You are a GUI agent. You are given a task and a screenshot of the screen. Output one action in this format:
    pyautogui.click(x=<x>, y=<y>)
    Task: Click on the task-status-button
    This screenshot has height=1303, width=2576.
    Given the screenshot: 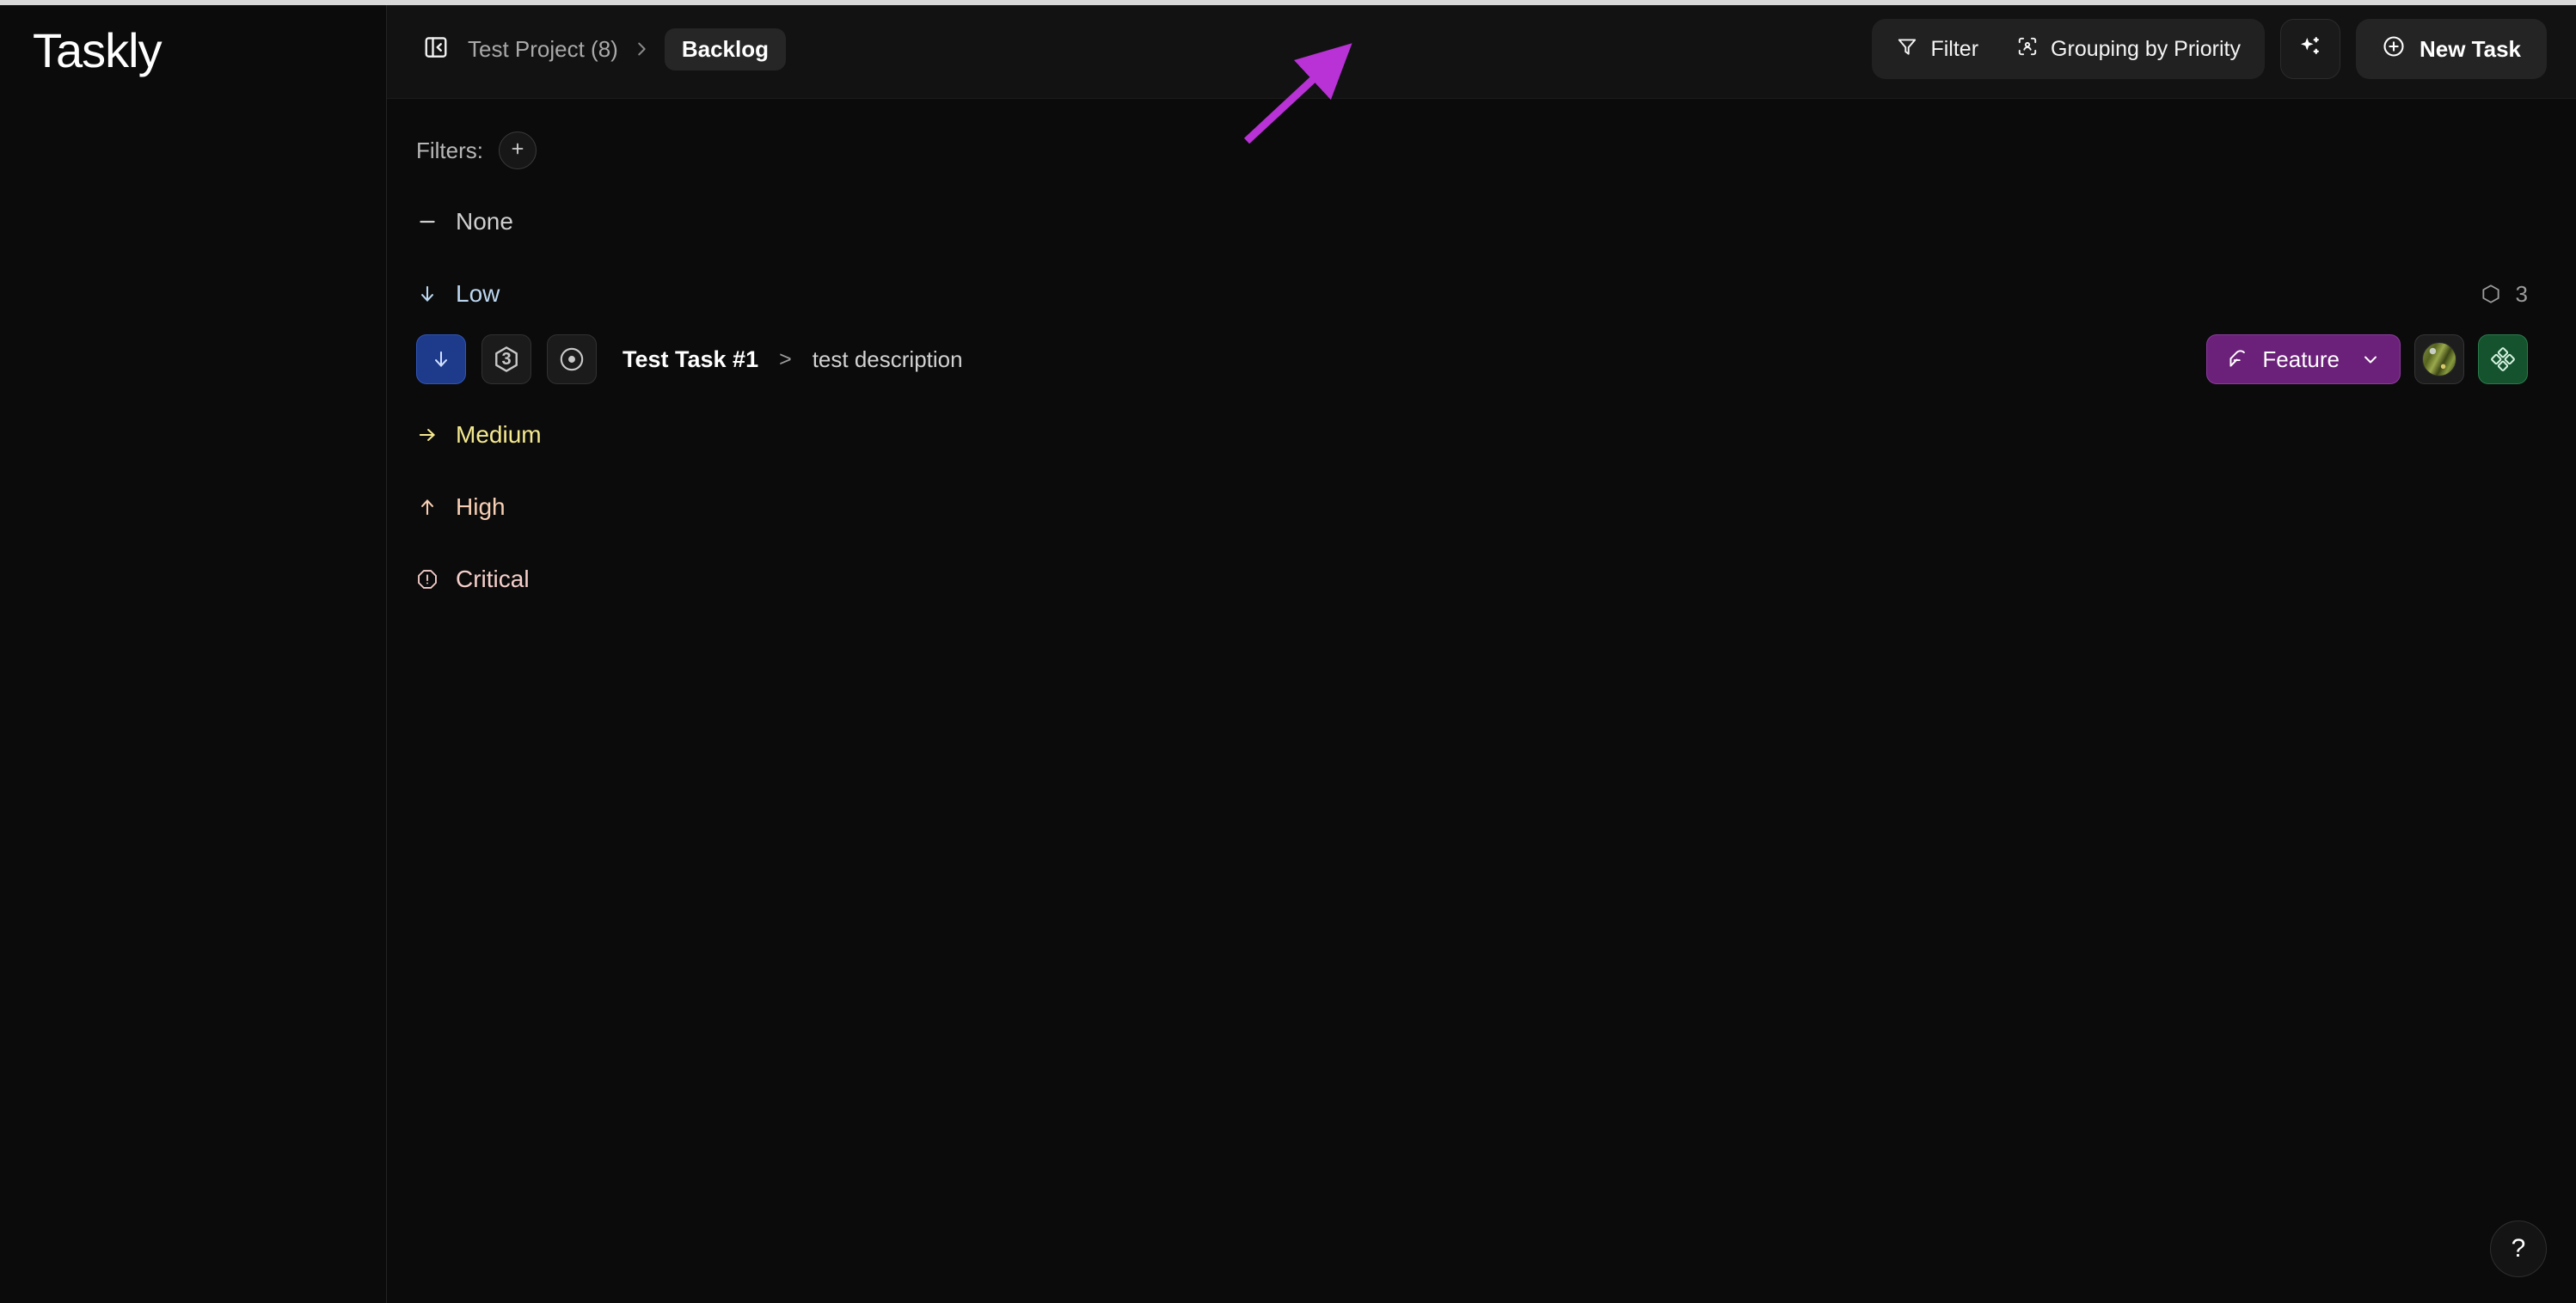 What is the action you would take?
    pyautogui.click(x=572, y=359)
    